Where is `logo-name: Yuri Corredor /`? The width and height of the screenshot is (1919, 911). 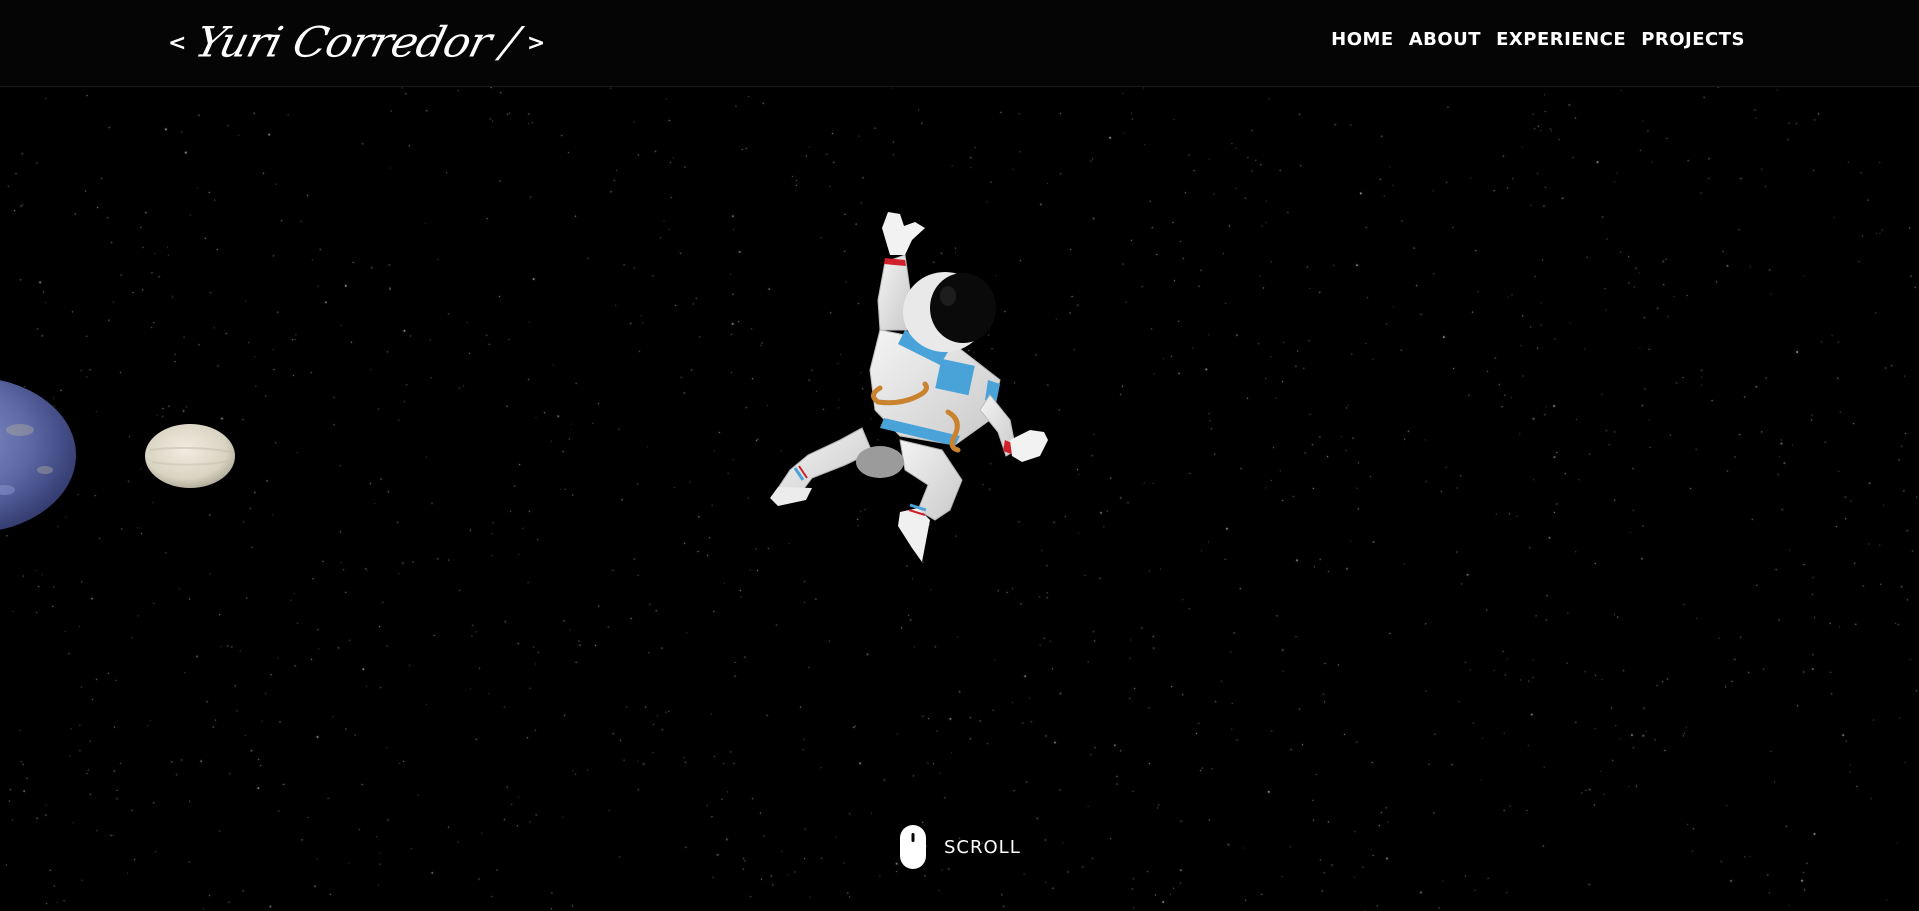
logo-name: Yuri Corredor / is located at coordinates (357, 42).